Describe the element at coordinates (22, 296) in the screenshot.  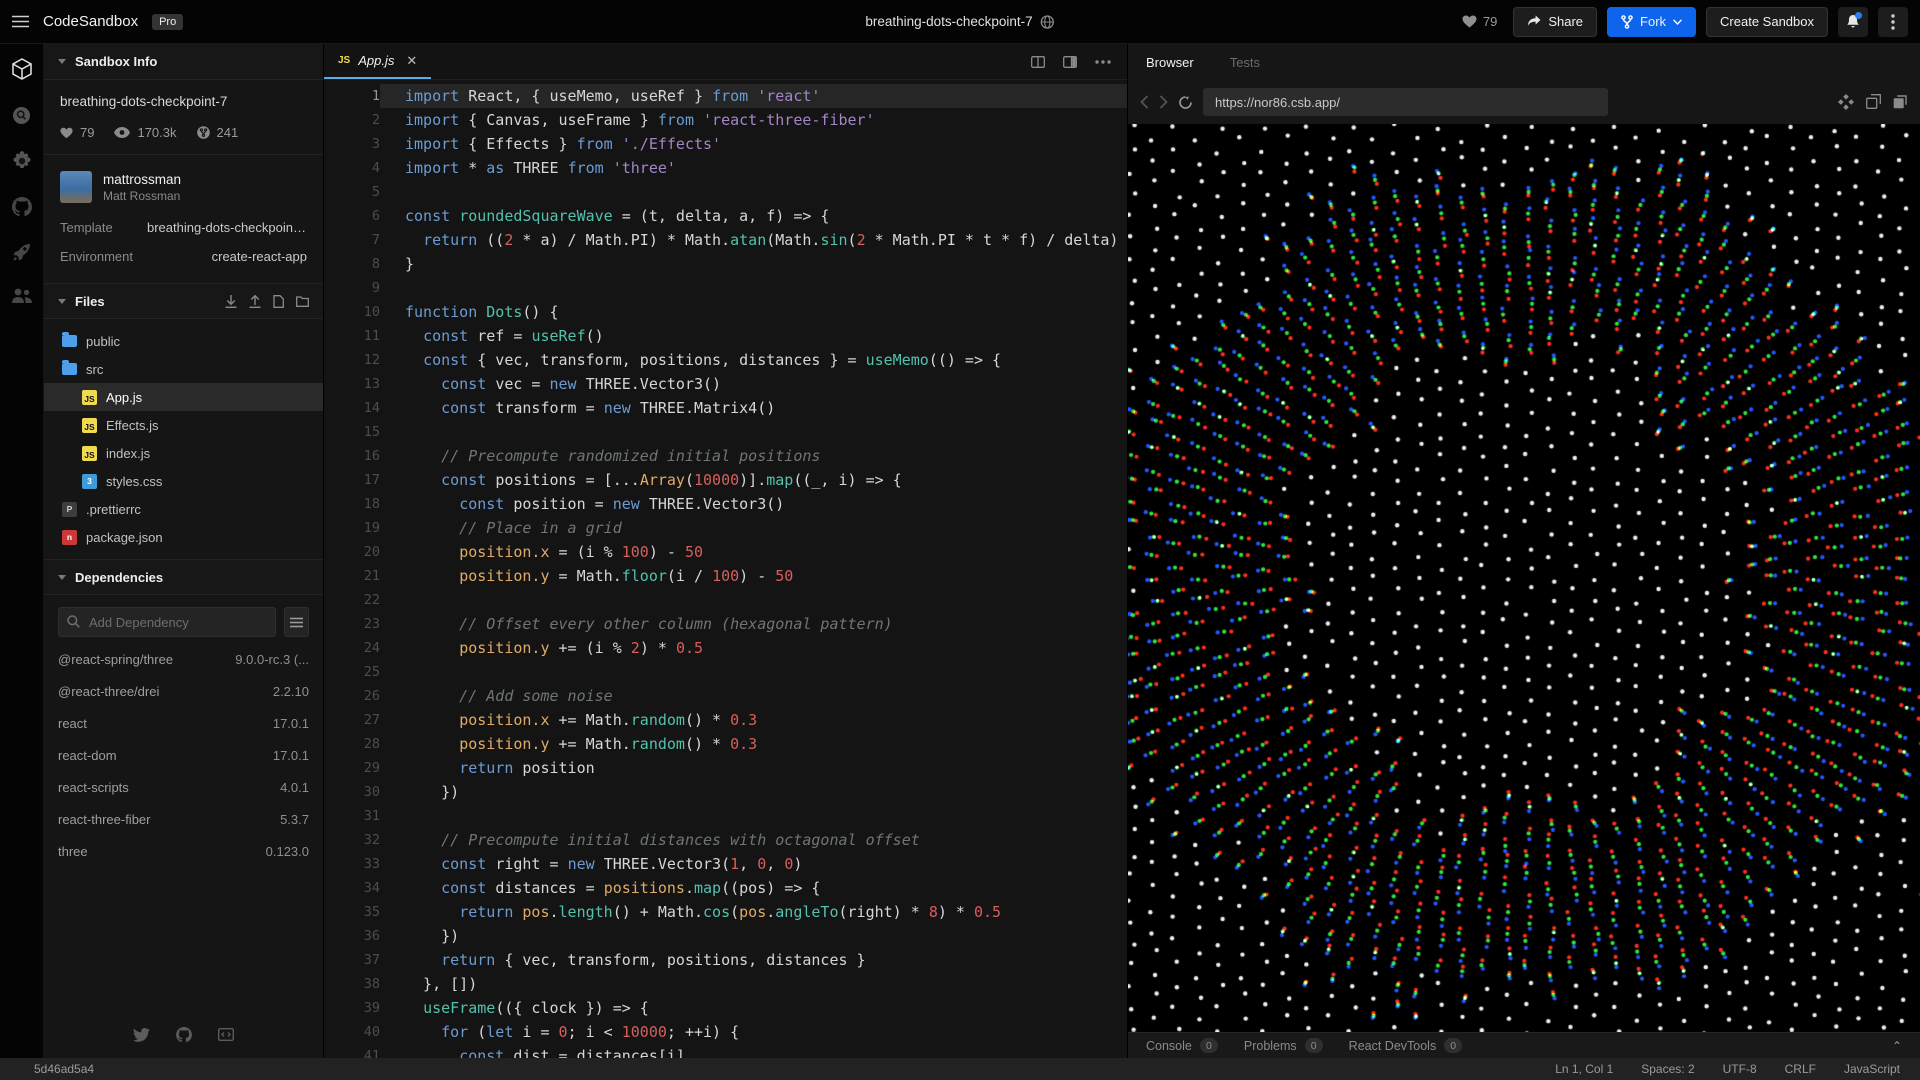
I see `live-users-icon` at that location.